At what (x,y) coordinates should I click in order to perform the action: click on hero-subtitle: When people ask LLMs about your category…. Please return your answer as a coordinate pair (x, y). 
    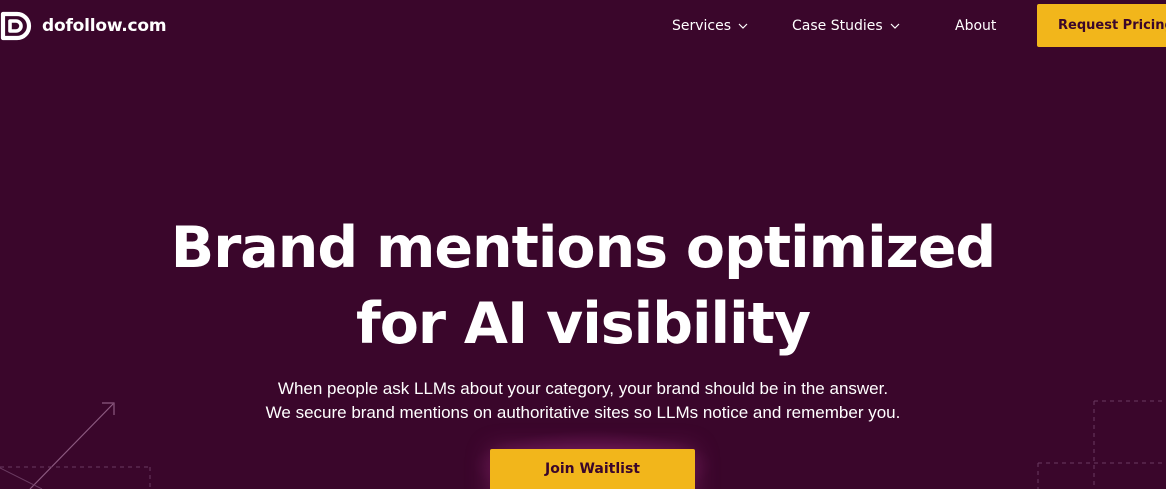
    Looking at the image, I should click on (583, 401).